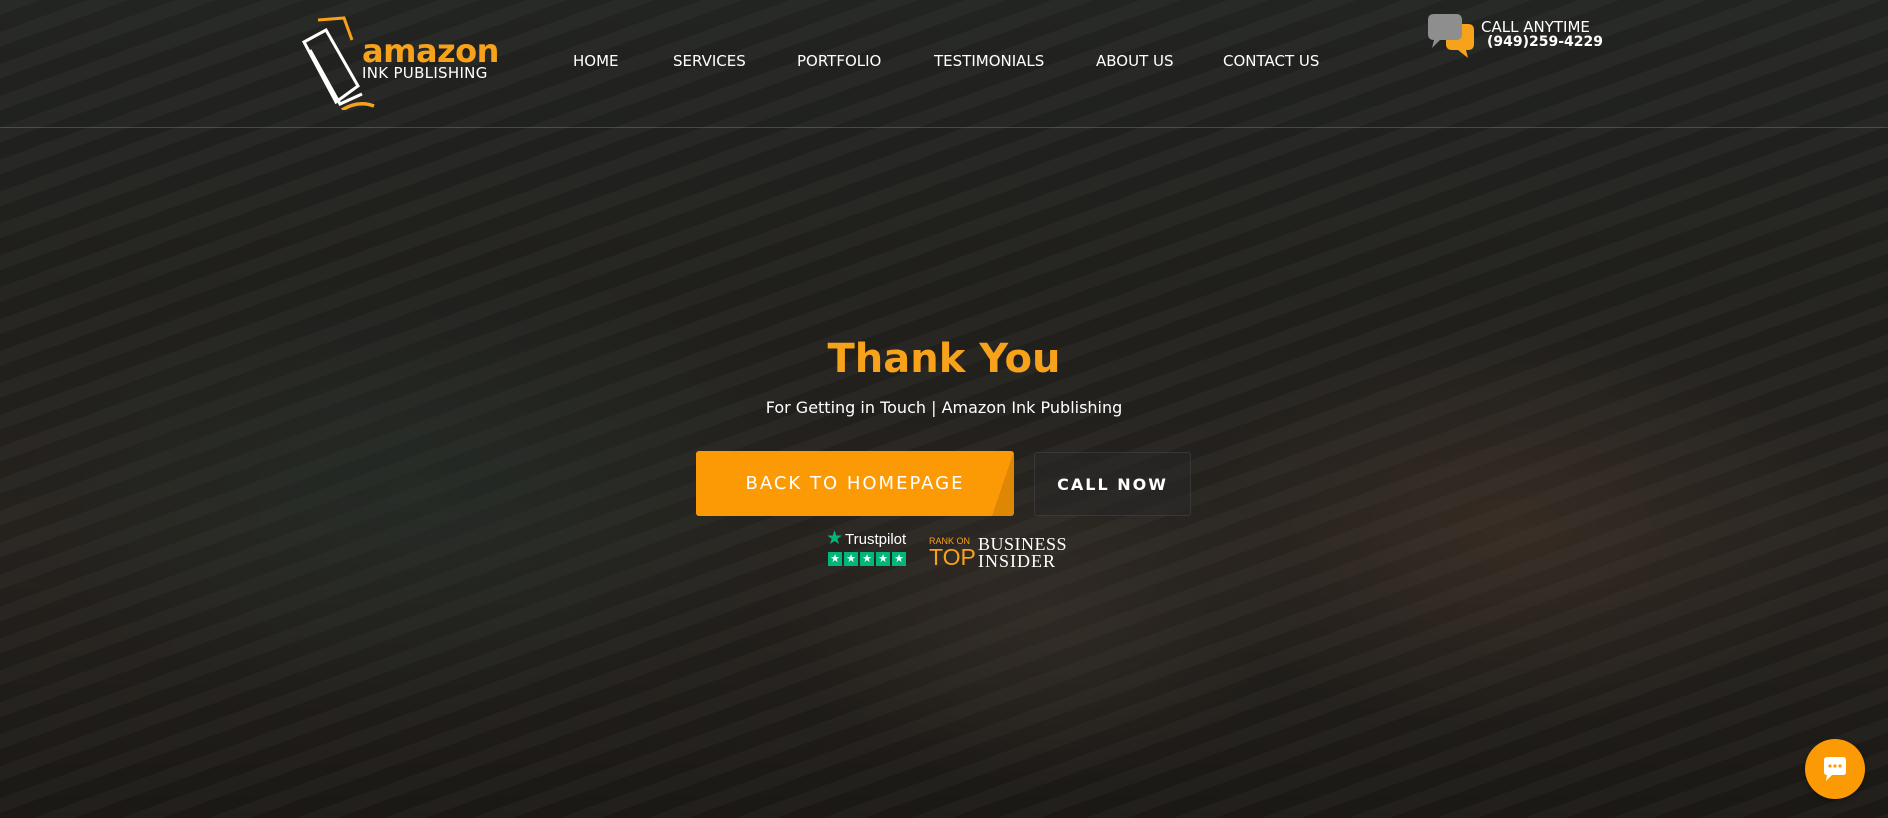 This screenshot has height=818, width=1888. I want to click on chat-icon, so click(1835, 769).